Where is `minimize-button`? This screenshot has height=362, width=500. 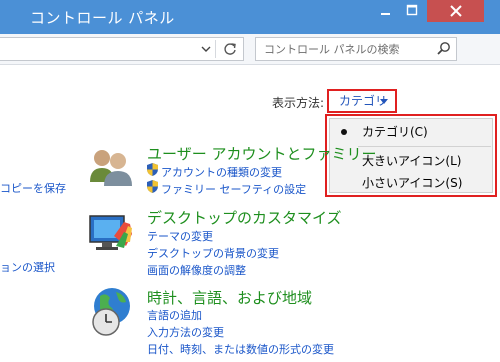 minimize-button is located at coordinates (385, 11).